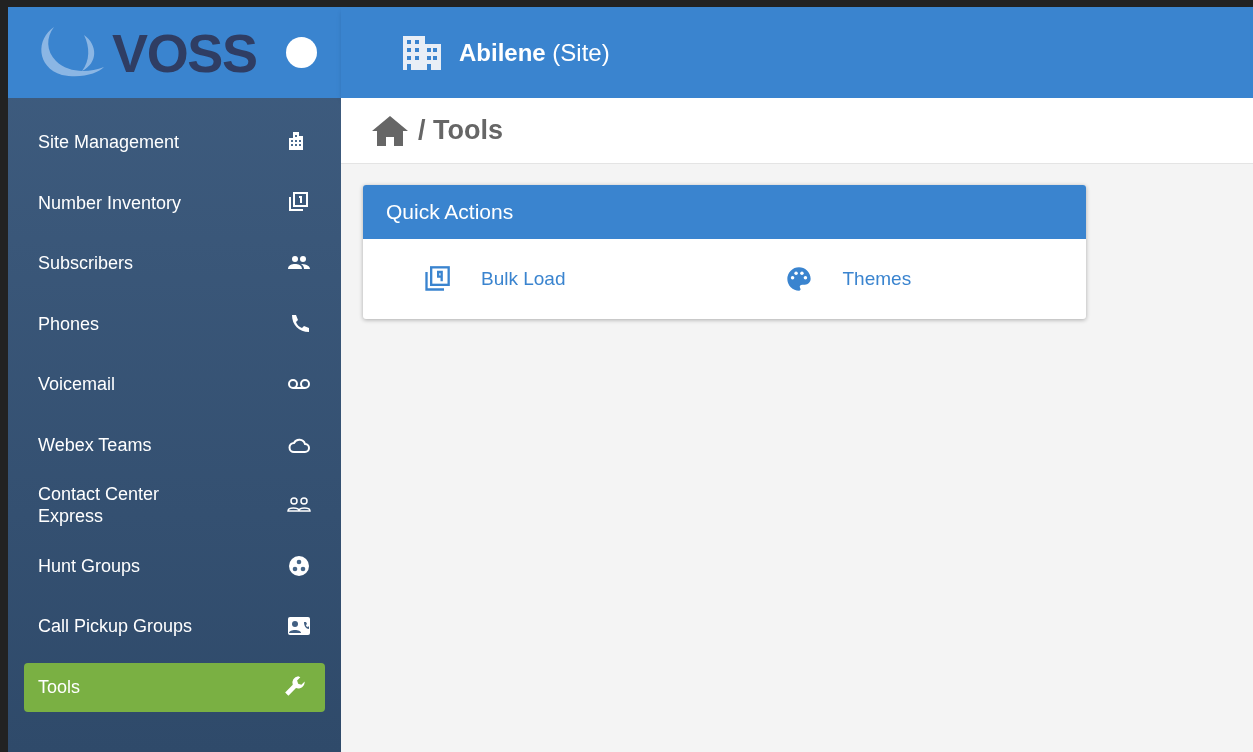  Describe the element at coordinates (877, 279) in the screenshot. I see `quick-action-link: Themes` at that location.